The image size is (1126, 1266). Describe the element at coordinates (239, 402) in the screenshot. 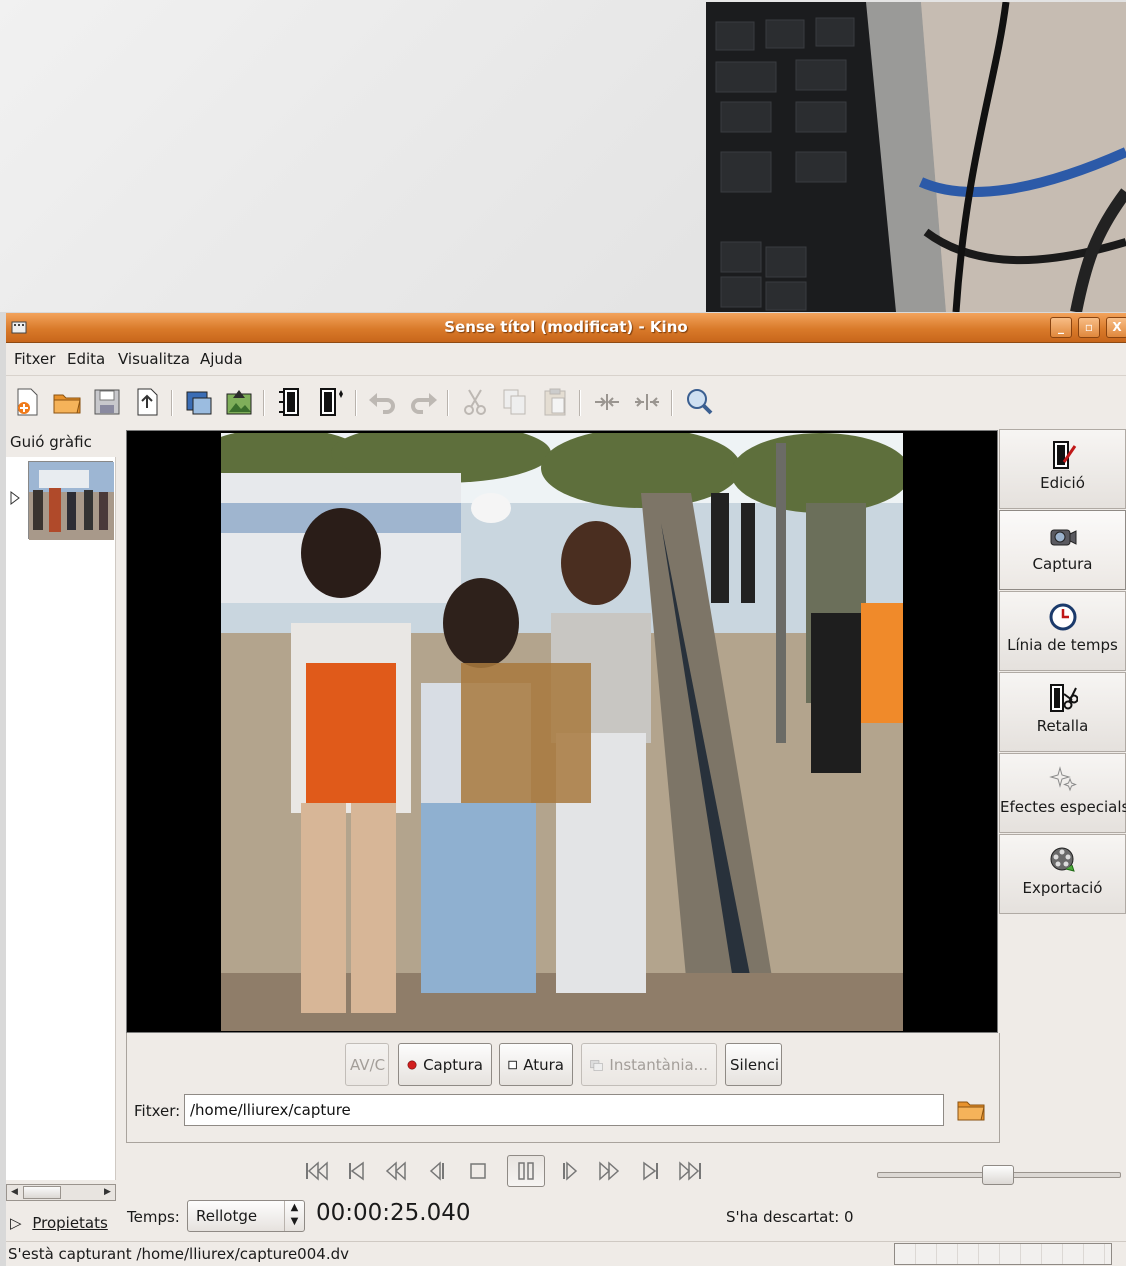

I see `publish-icon` at that location.